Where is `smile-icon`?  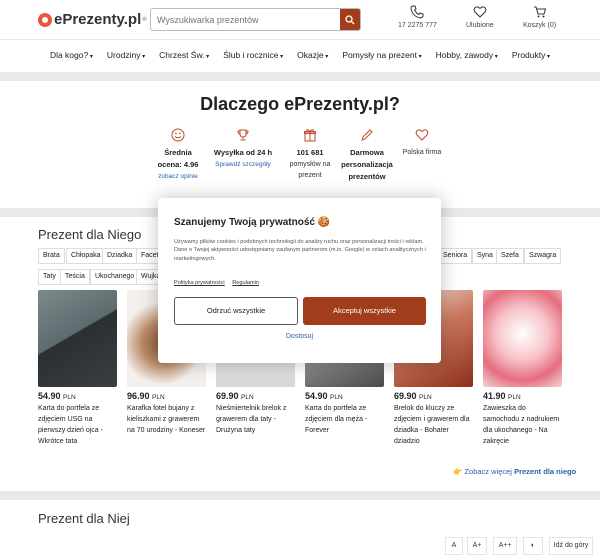
smile-icon is located at coordinates (178, 135).